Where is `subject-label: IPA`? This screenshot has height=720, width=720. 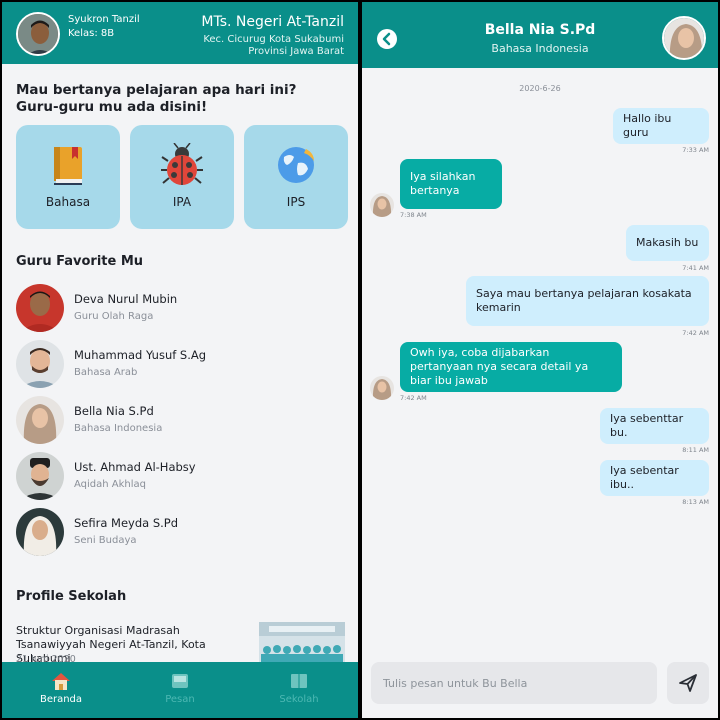
subject-label: IPA is located at coordinates (182, 202).